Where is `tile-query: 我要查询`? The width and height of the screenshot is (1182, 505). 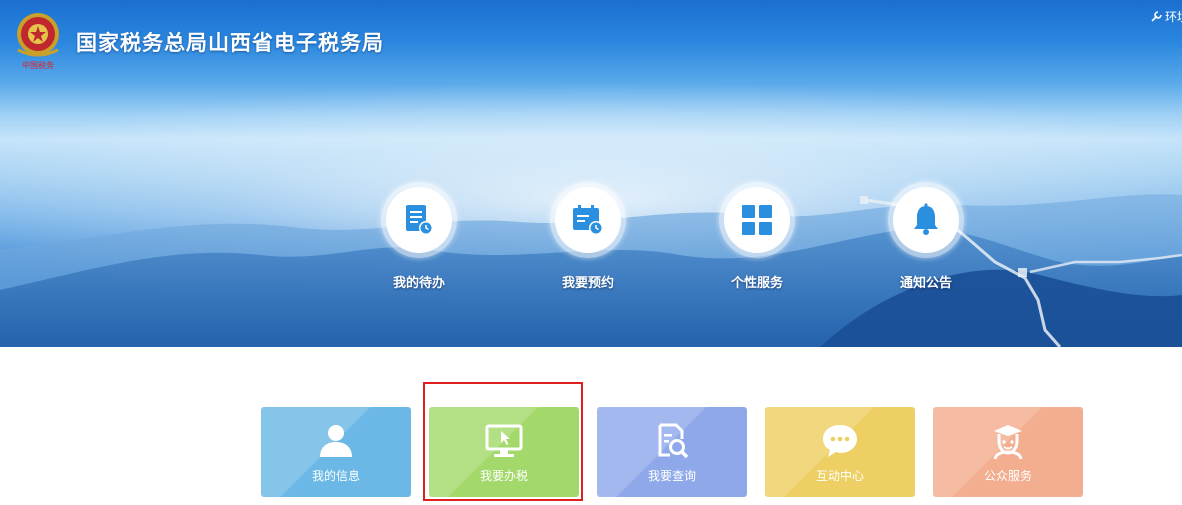 tile-query: 我要查询 is located at coordinates (672, 452).